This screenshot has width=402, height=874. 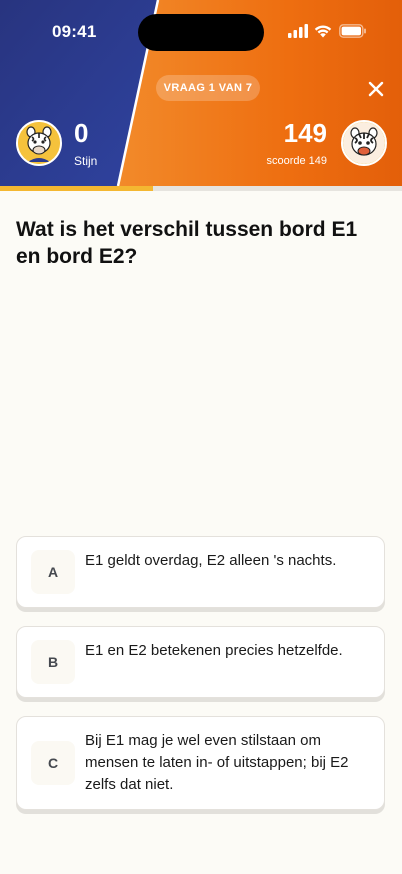 I want to click on dynamic-island, so click(x=201, y=32).